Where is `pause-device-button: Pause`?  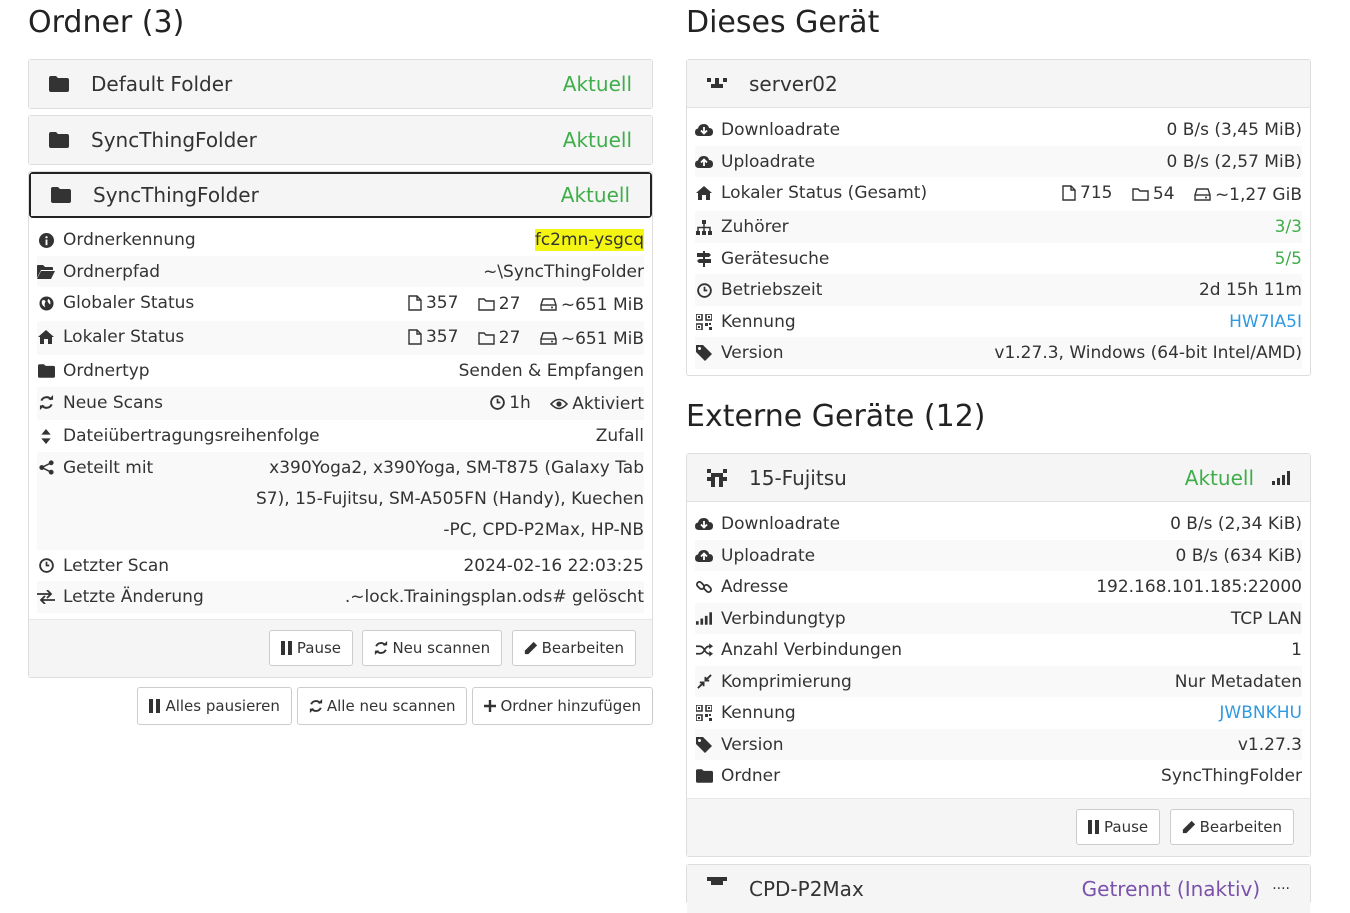 pause-device-button: Pause is located at coordinates (1118, 826).